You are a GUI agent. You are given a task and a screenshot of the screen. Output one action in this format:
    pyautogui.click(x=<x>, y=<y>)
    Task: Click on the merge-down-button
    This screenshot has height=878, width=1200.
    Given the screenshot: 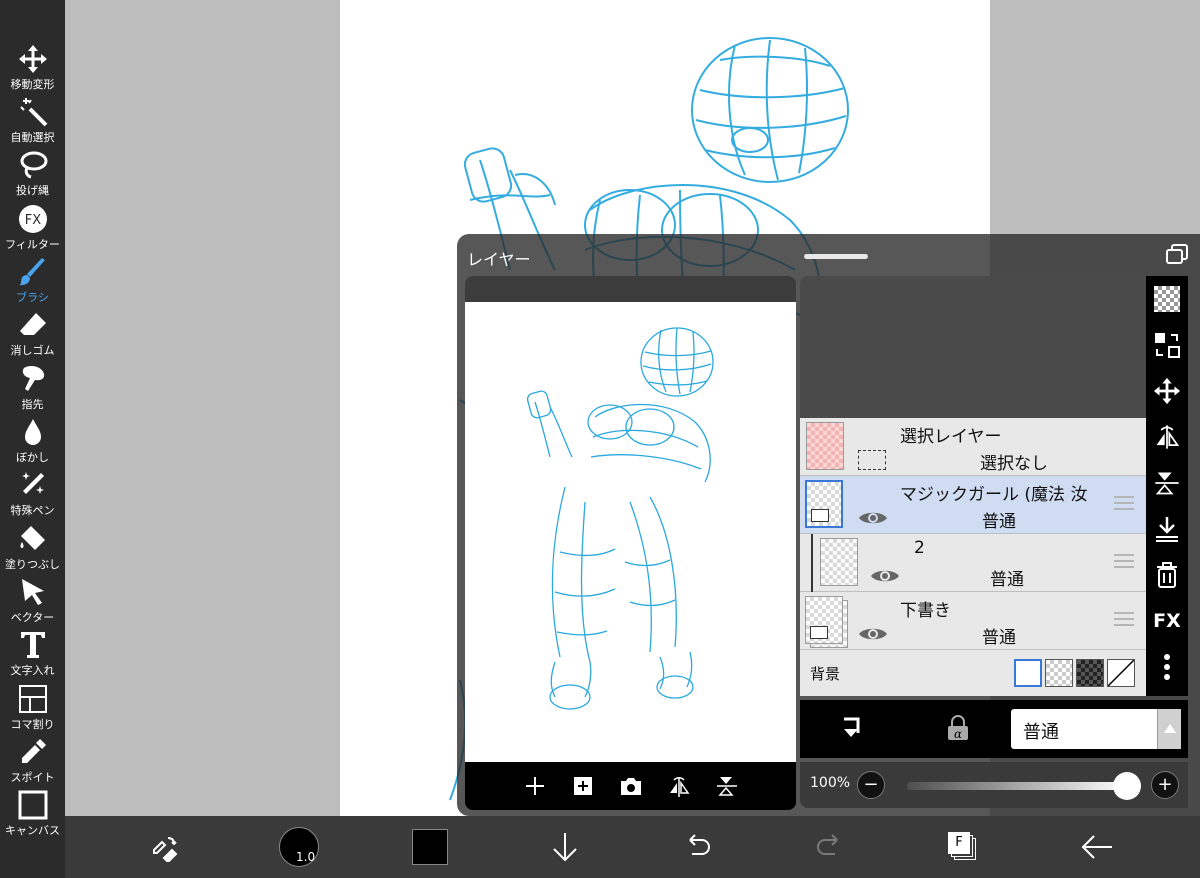 What is the action you would take?
    pyautogui.click(x=1167, y=529)
    